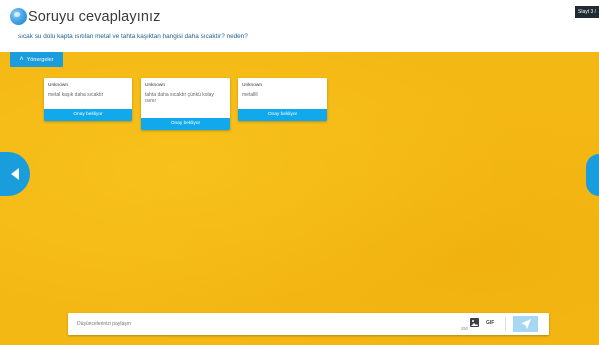  What do you see at coordinates (587, 12) in the screenshot?
I see `slide-badge: Slayt 3 /` at bounding box center [587, 12].